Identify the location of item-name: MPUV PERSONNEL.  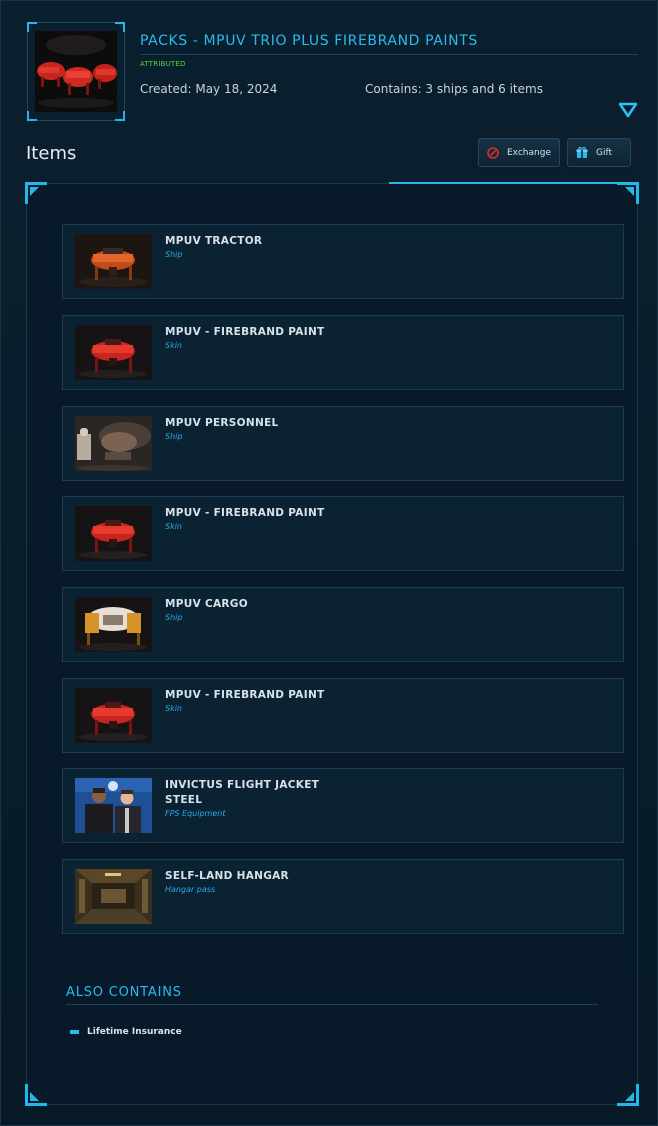
(222, 423).